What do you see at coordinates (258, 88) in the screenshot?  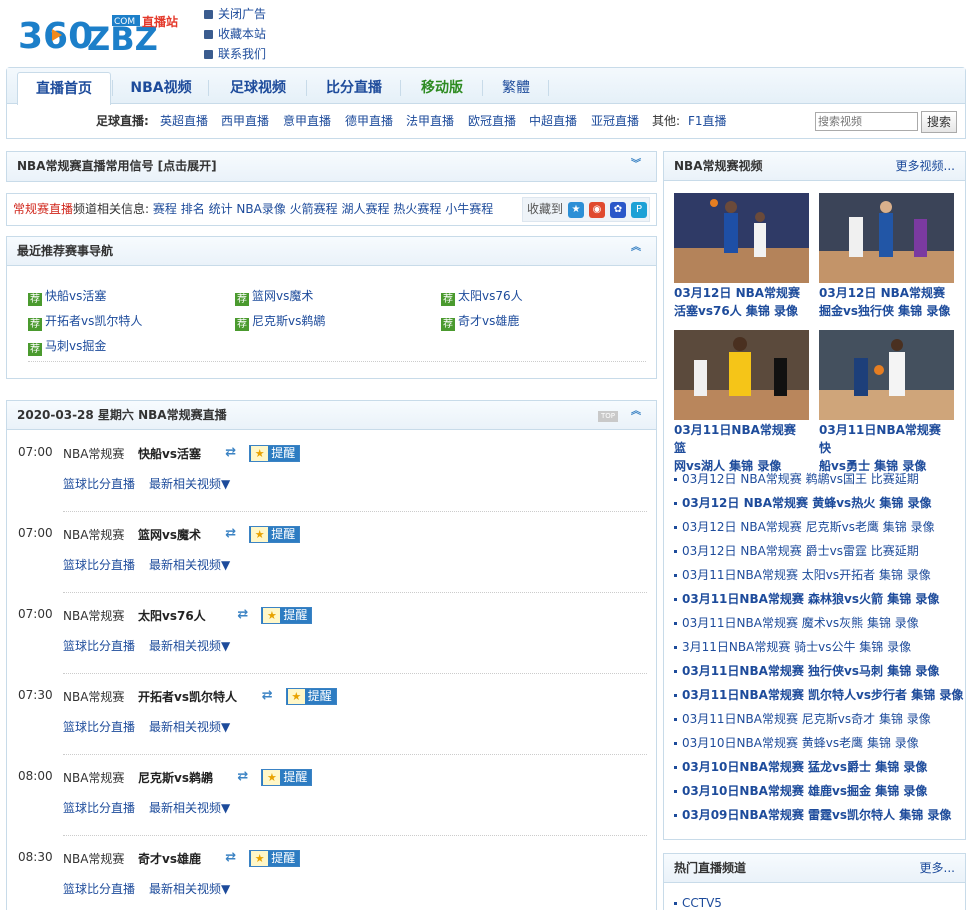 I see `tab-football-video: 足球视频` at bounding box center [258, 88].